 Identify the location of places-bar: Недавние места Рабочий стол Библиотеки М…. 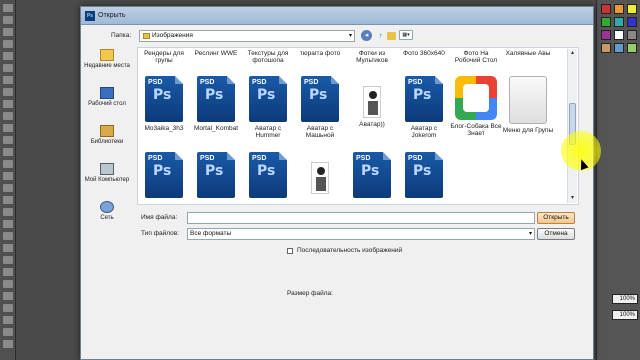
(107, 143).